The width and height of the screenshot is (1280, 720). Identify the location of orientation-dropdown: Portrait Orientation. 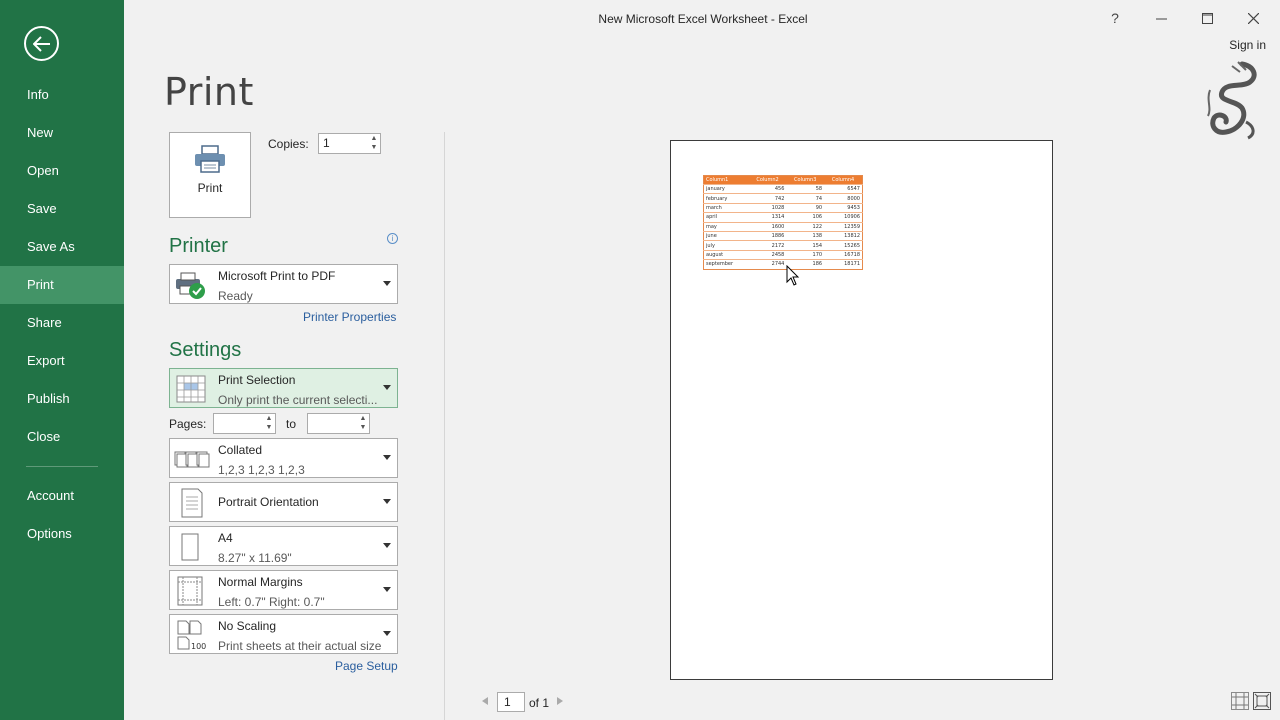
(283, 502).